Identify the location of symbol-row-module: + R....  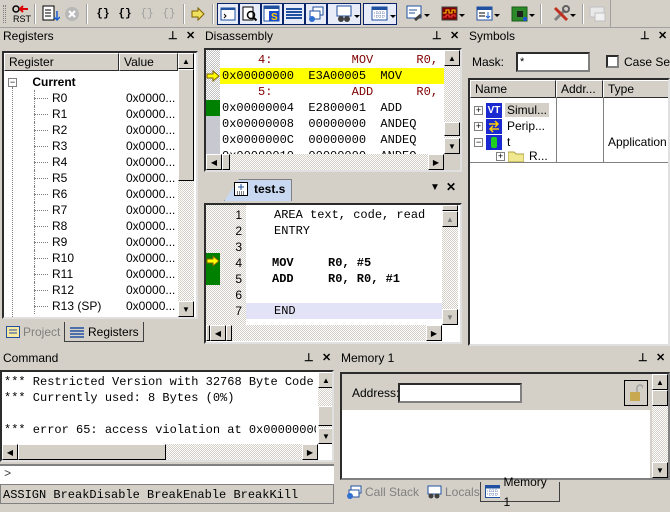
(523, 156).